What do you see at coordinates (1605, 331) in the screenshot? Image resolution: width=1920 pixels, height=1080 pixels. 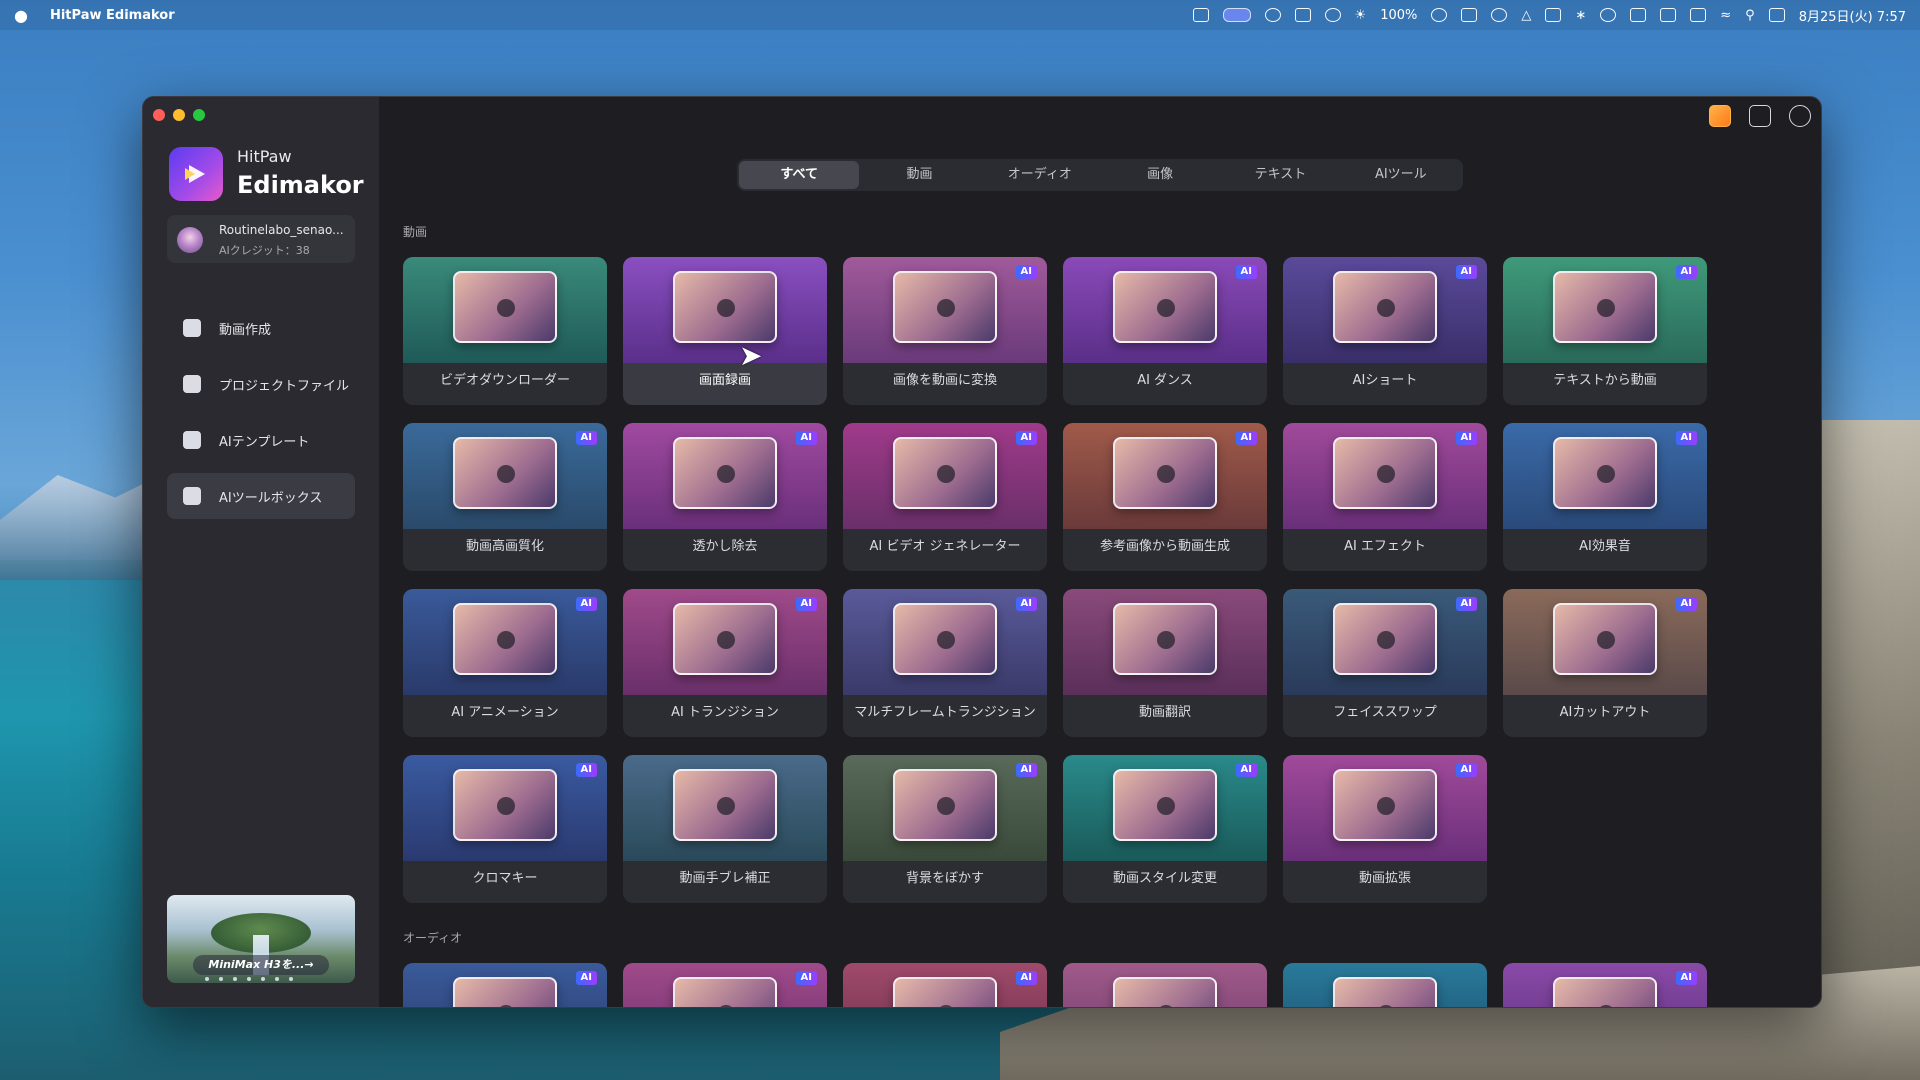 I see `tool-card: AI テキストから動画` at bounding box center [1605, 331].